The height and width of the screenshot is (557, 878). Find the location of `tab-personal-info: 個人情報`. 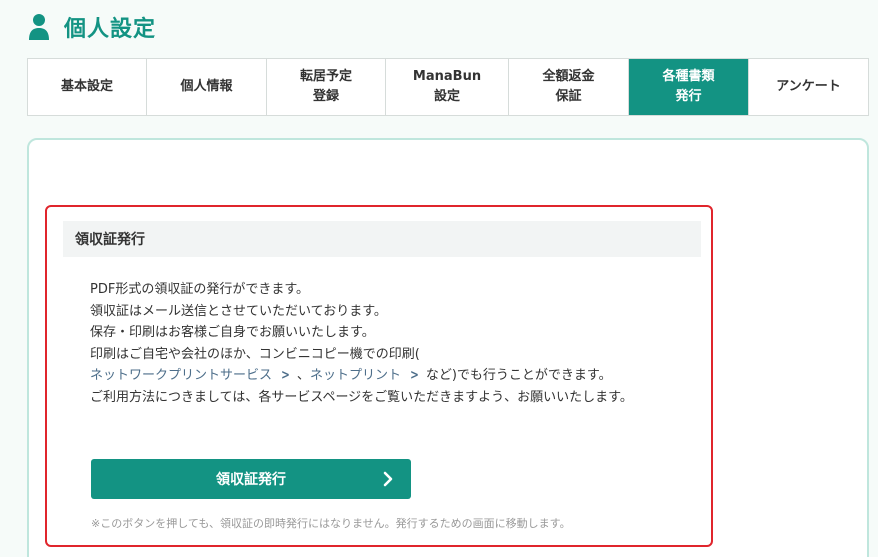

tab-personal-info: 個人情報 is located at coordinates (207, 87).